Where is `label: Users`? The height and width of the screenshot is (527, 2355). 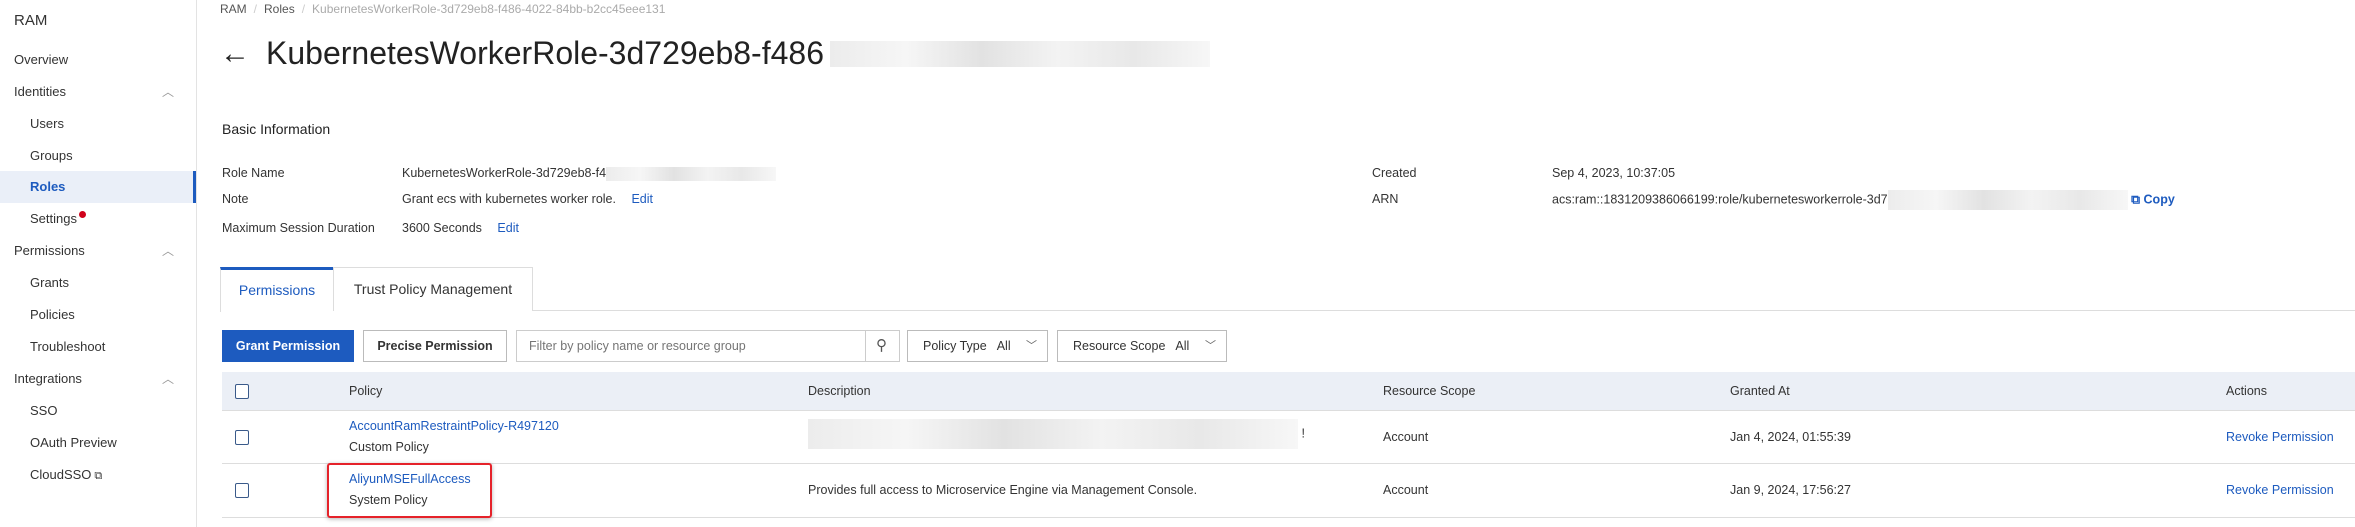 label: Users is located at coordinates (47, 123).